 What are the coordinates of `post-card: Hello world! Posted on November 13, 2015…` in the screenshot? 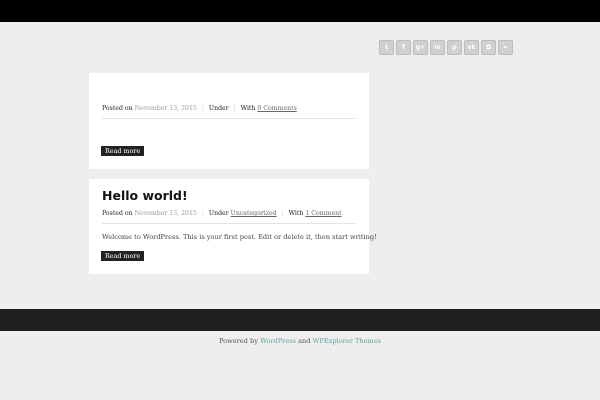 It's located at (233, 226).